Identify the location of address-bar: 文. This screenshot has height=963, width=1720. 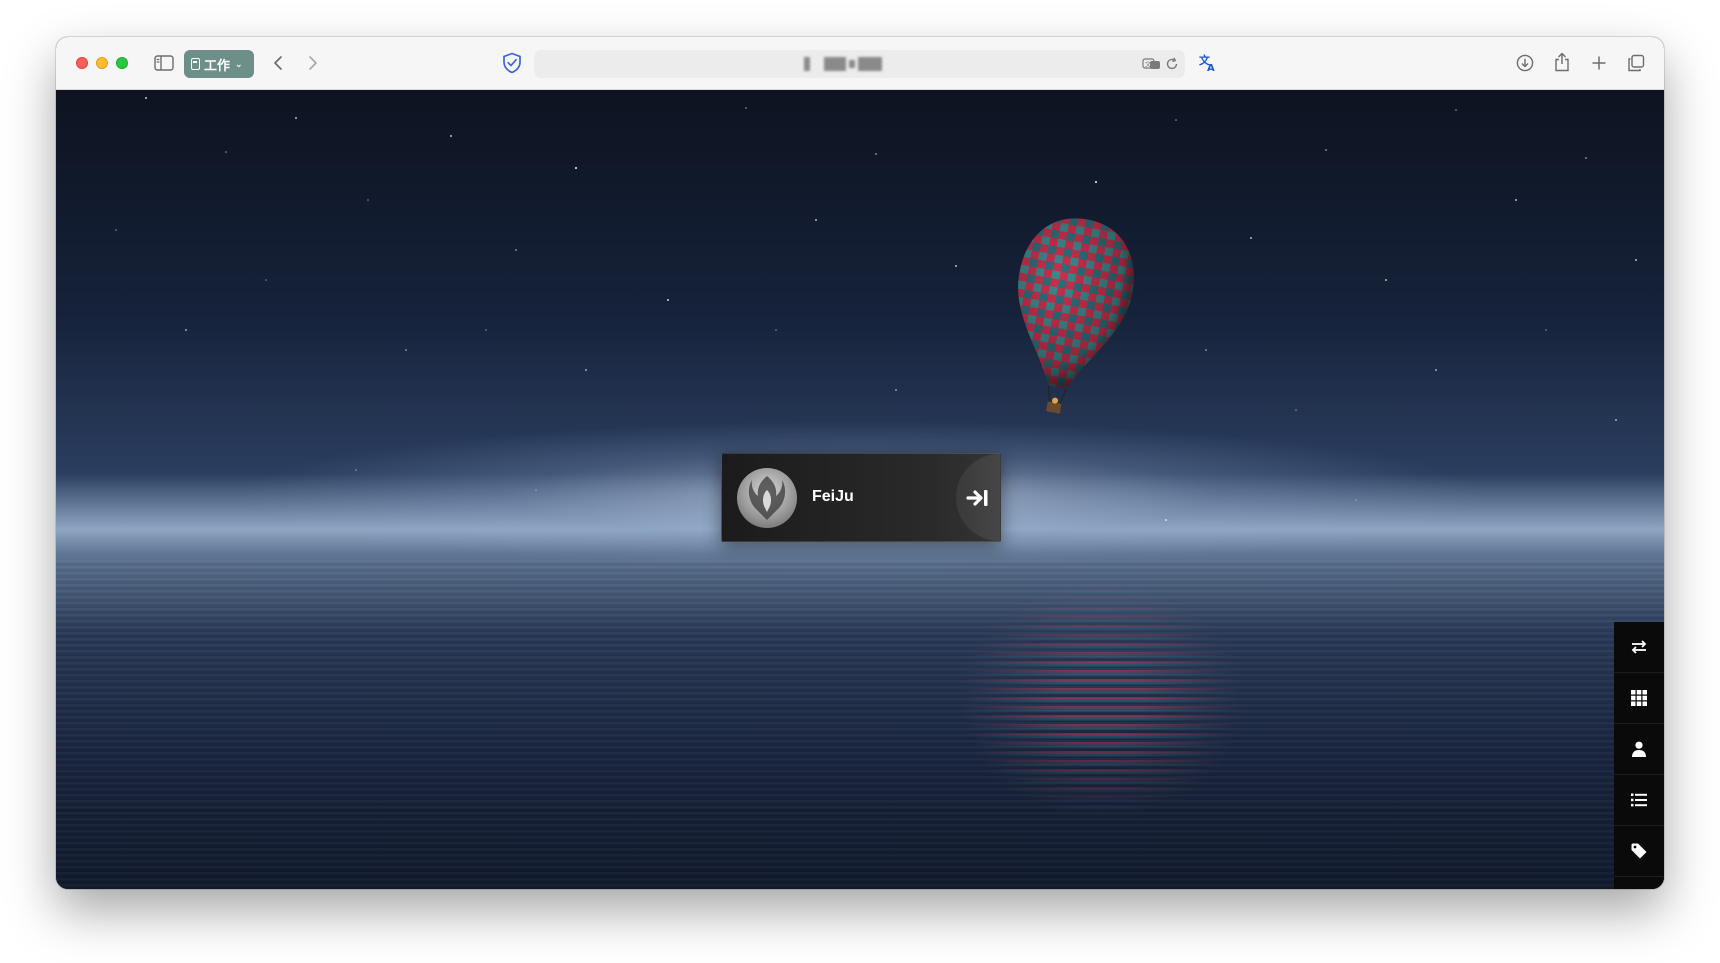
(859, 64).